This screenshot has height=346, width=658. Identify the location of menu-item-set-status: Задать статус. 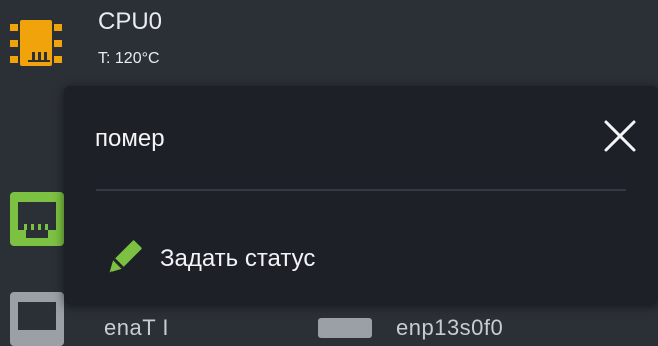
(207, 259).